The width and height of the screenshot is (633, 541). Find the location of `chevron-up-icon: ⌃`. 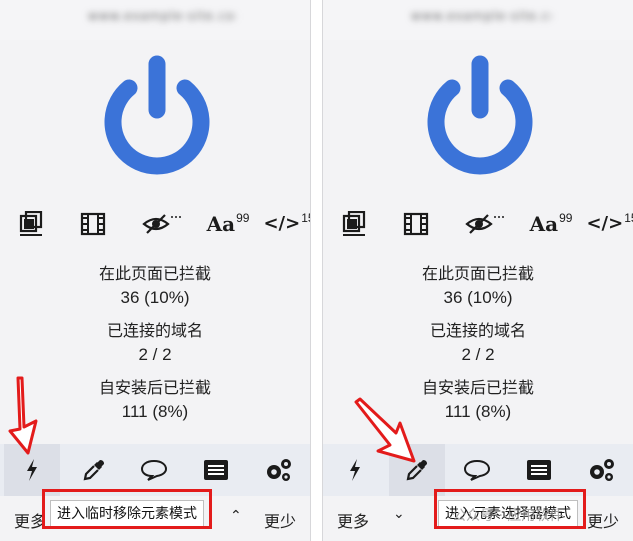

chevron-up-icon: ⌃ is located at coordinates (236, 516).